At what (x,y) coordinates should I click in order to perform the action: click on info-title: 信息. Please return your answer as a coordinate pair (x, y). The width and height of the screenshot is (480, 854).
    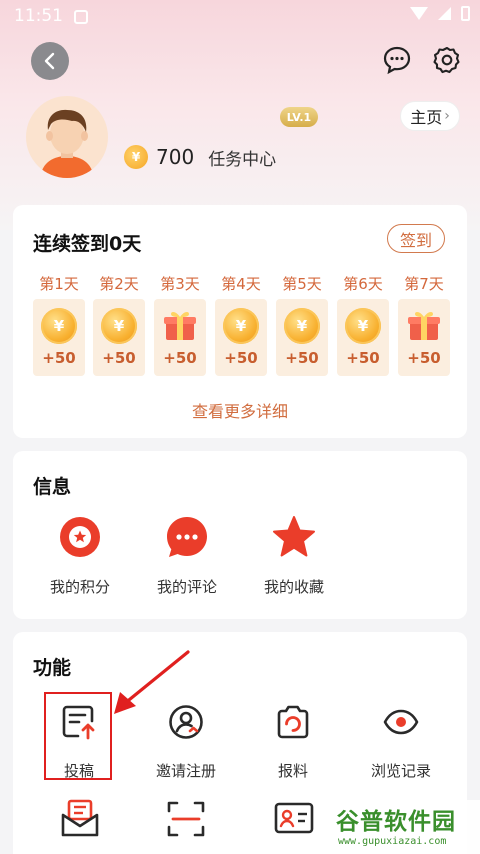
    Looking at the image, I should click on (52, 487).